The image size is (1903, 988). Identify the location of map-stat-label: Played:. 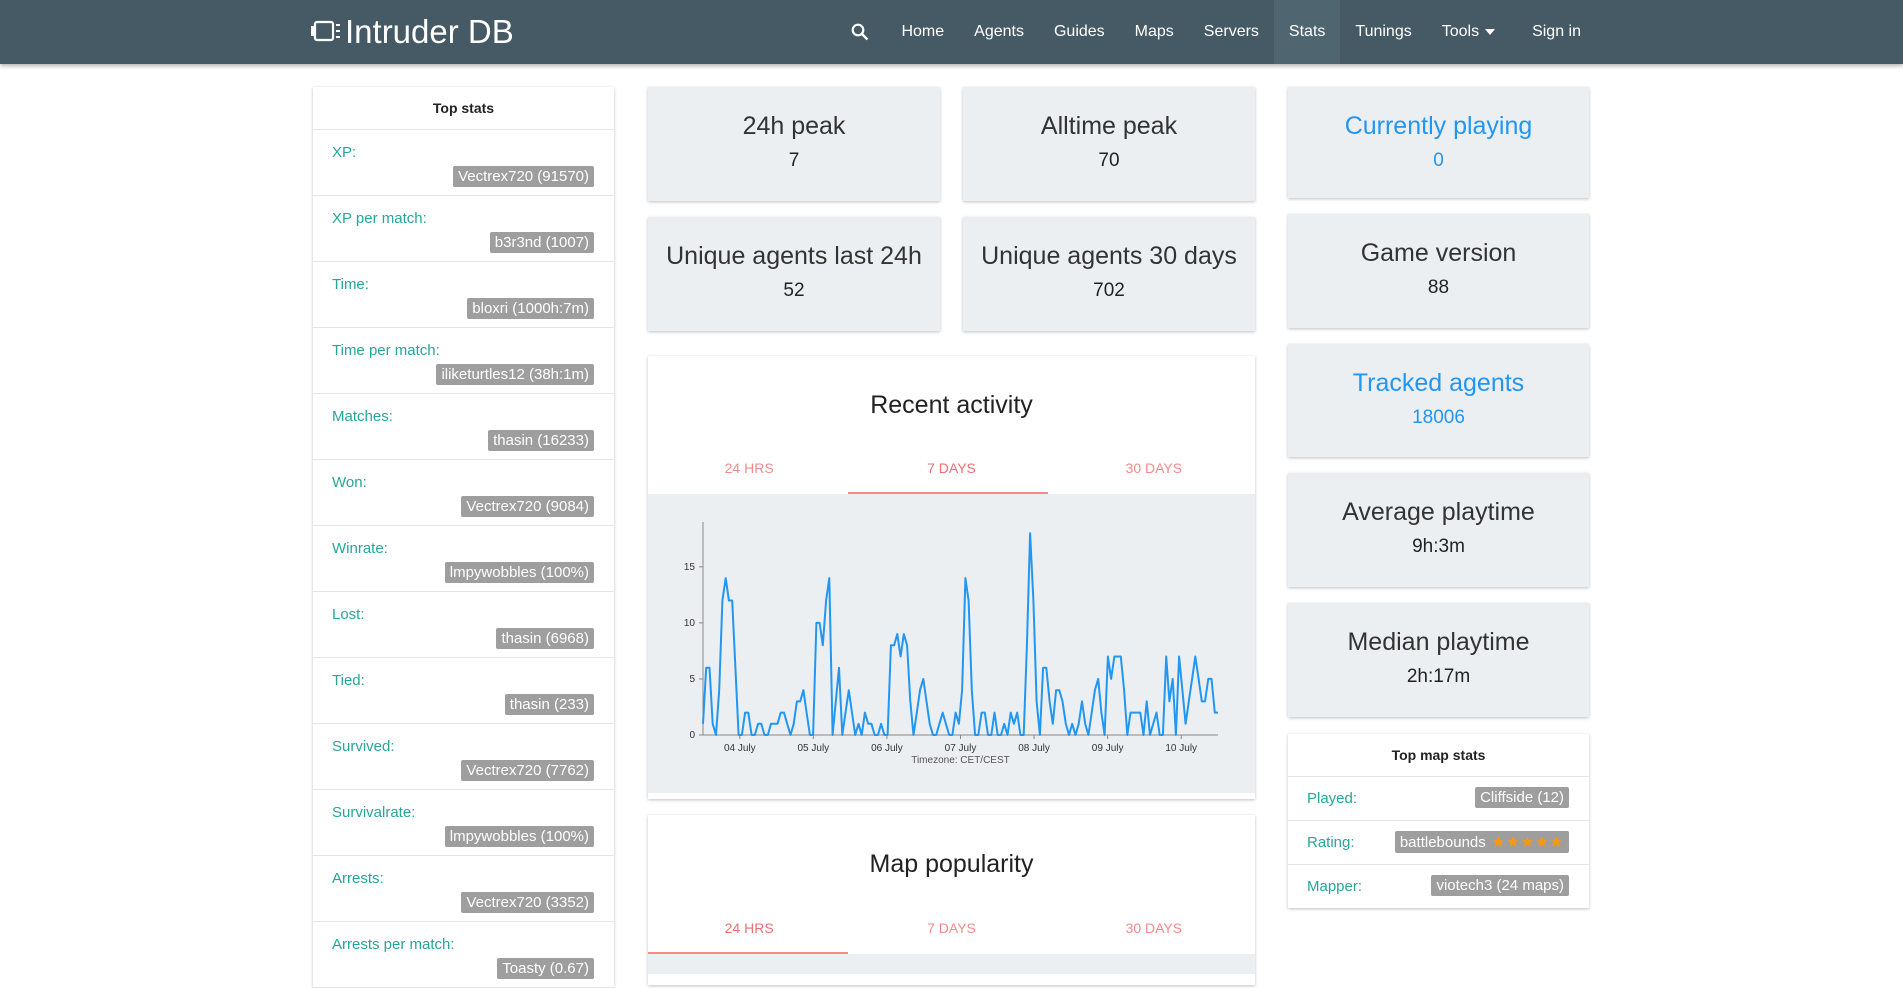
(1332, 798).